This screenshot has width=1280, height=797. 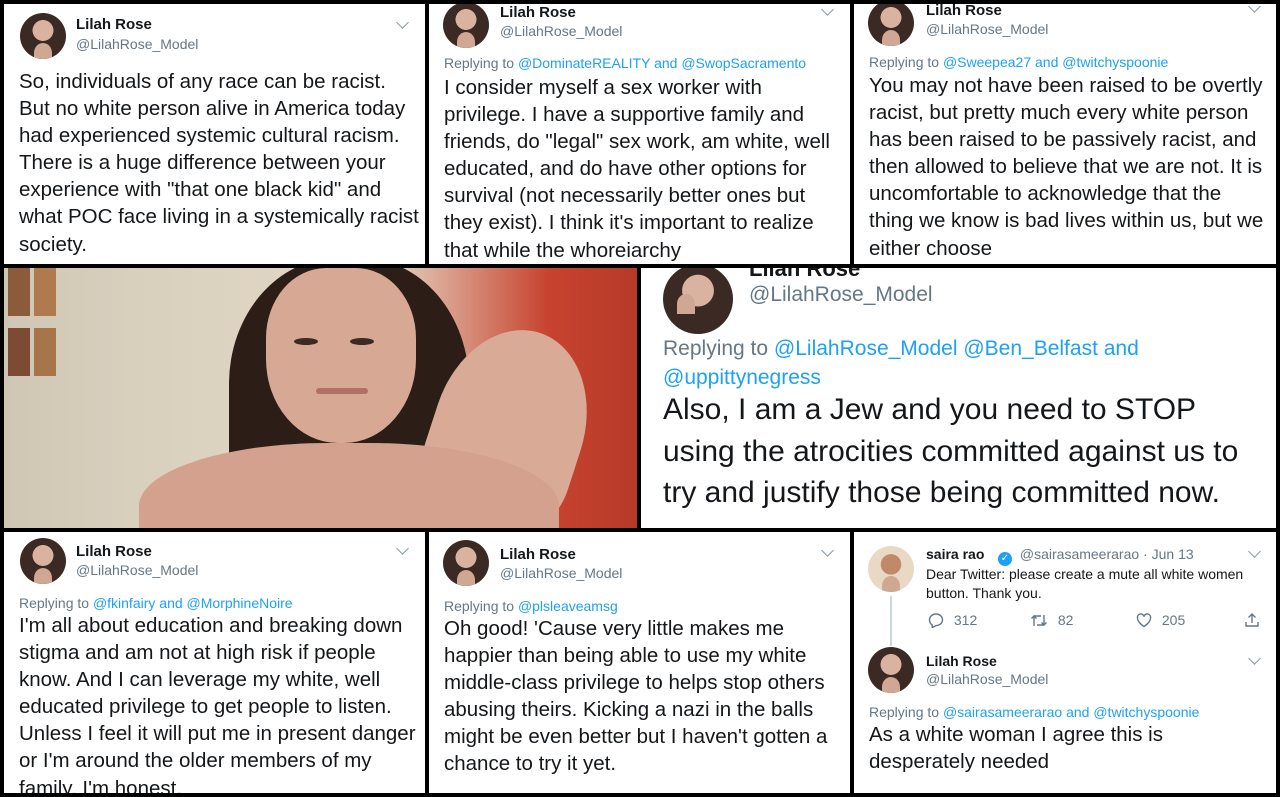 What do you see at coordinates (1065, 620) in the screenshot?
I see `retweet-count: 82` at bounding box center [1065, 620].